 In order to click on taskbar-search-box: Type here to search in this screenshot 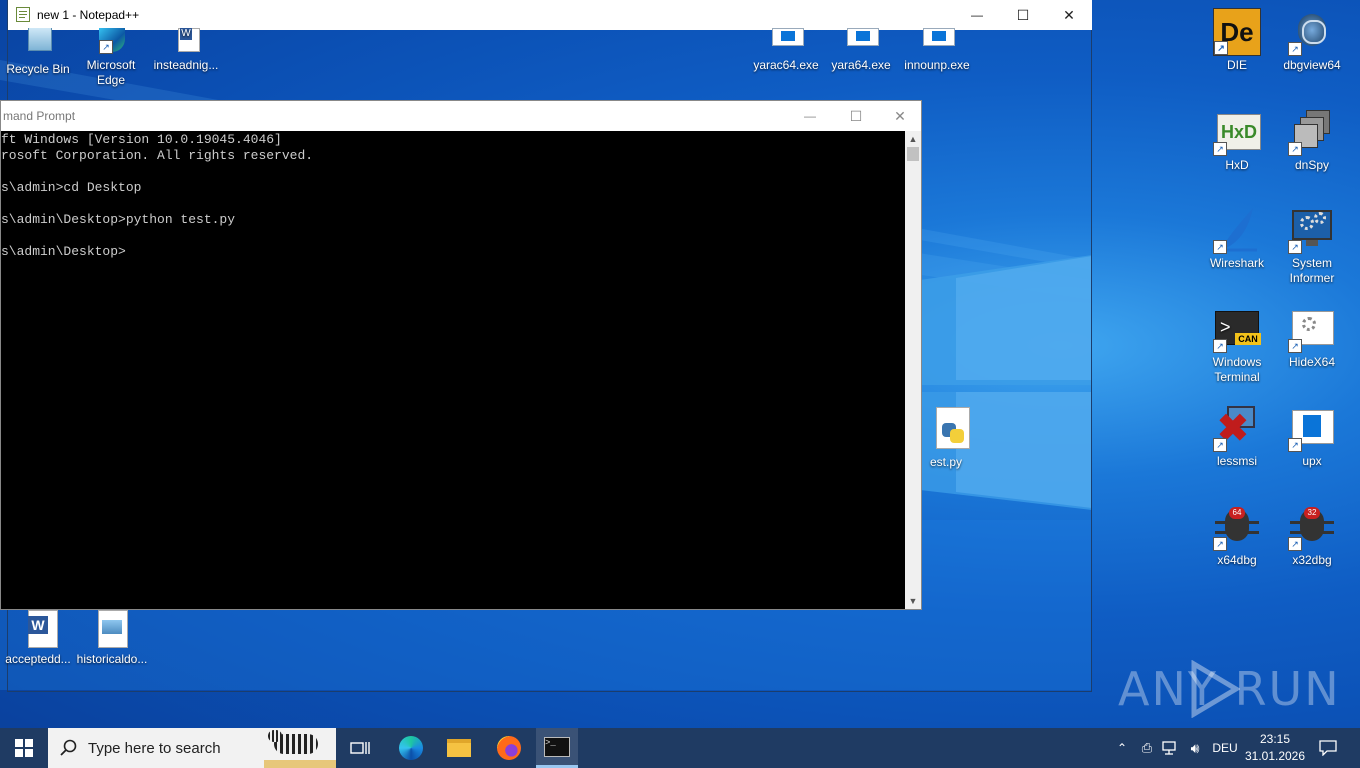, I will do `click(192, 748)`.